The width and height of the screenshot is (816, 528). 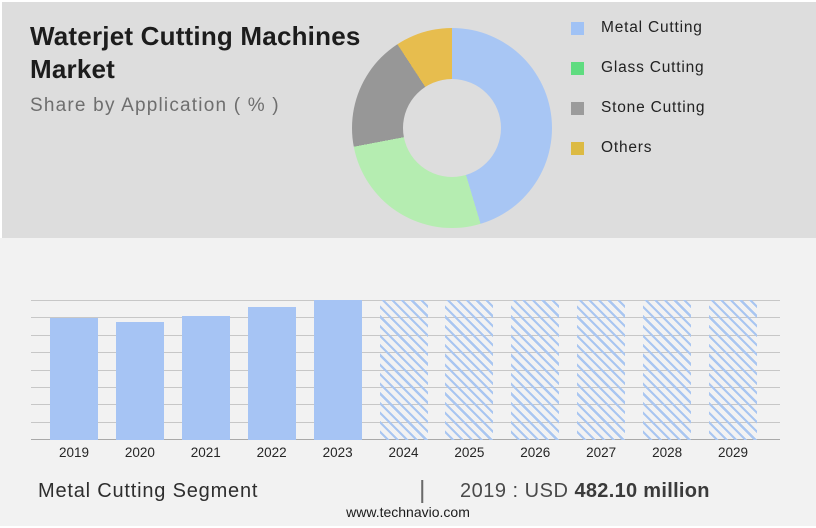 What do you see at coordinates (205, 452) in the screenshot?
I see `x-tick-label: 2021` at bounding box center [205, 452].